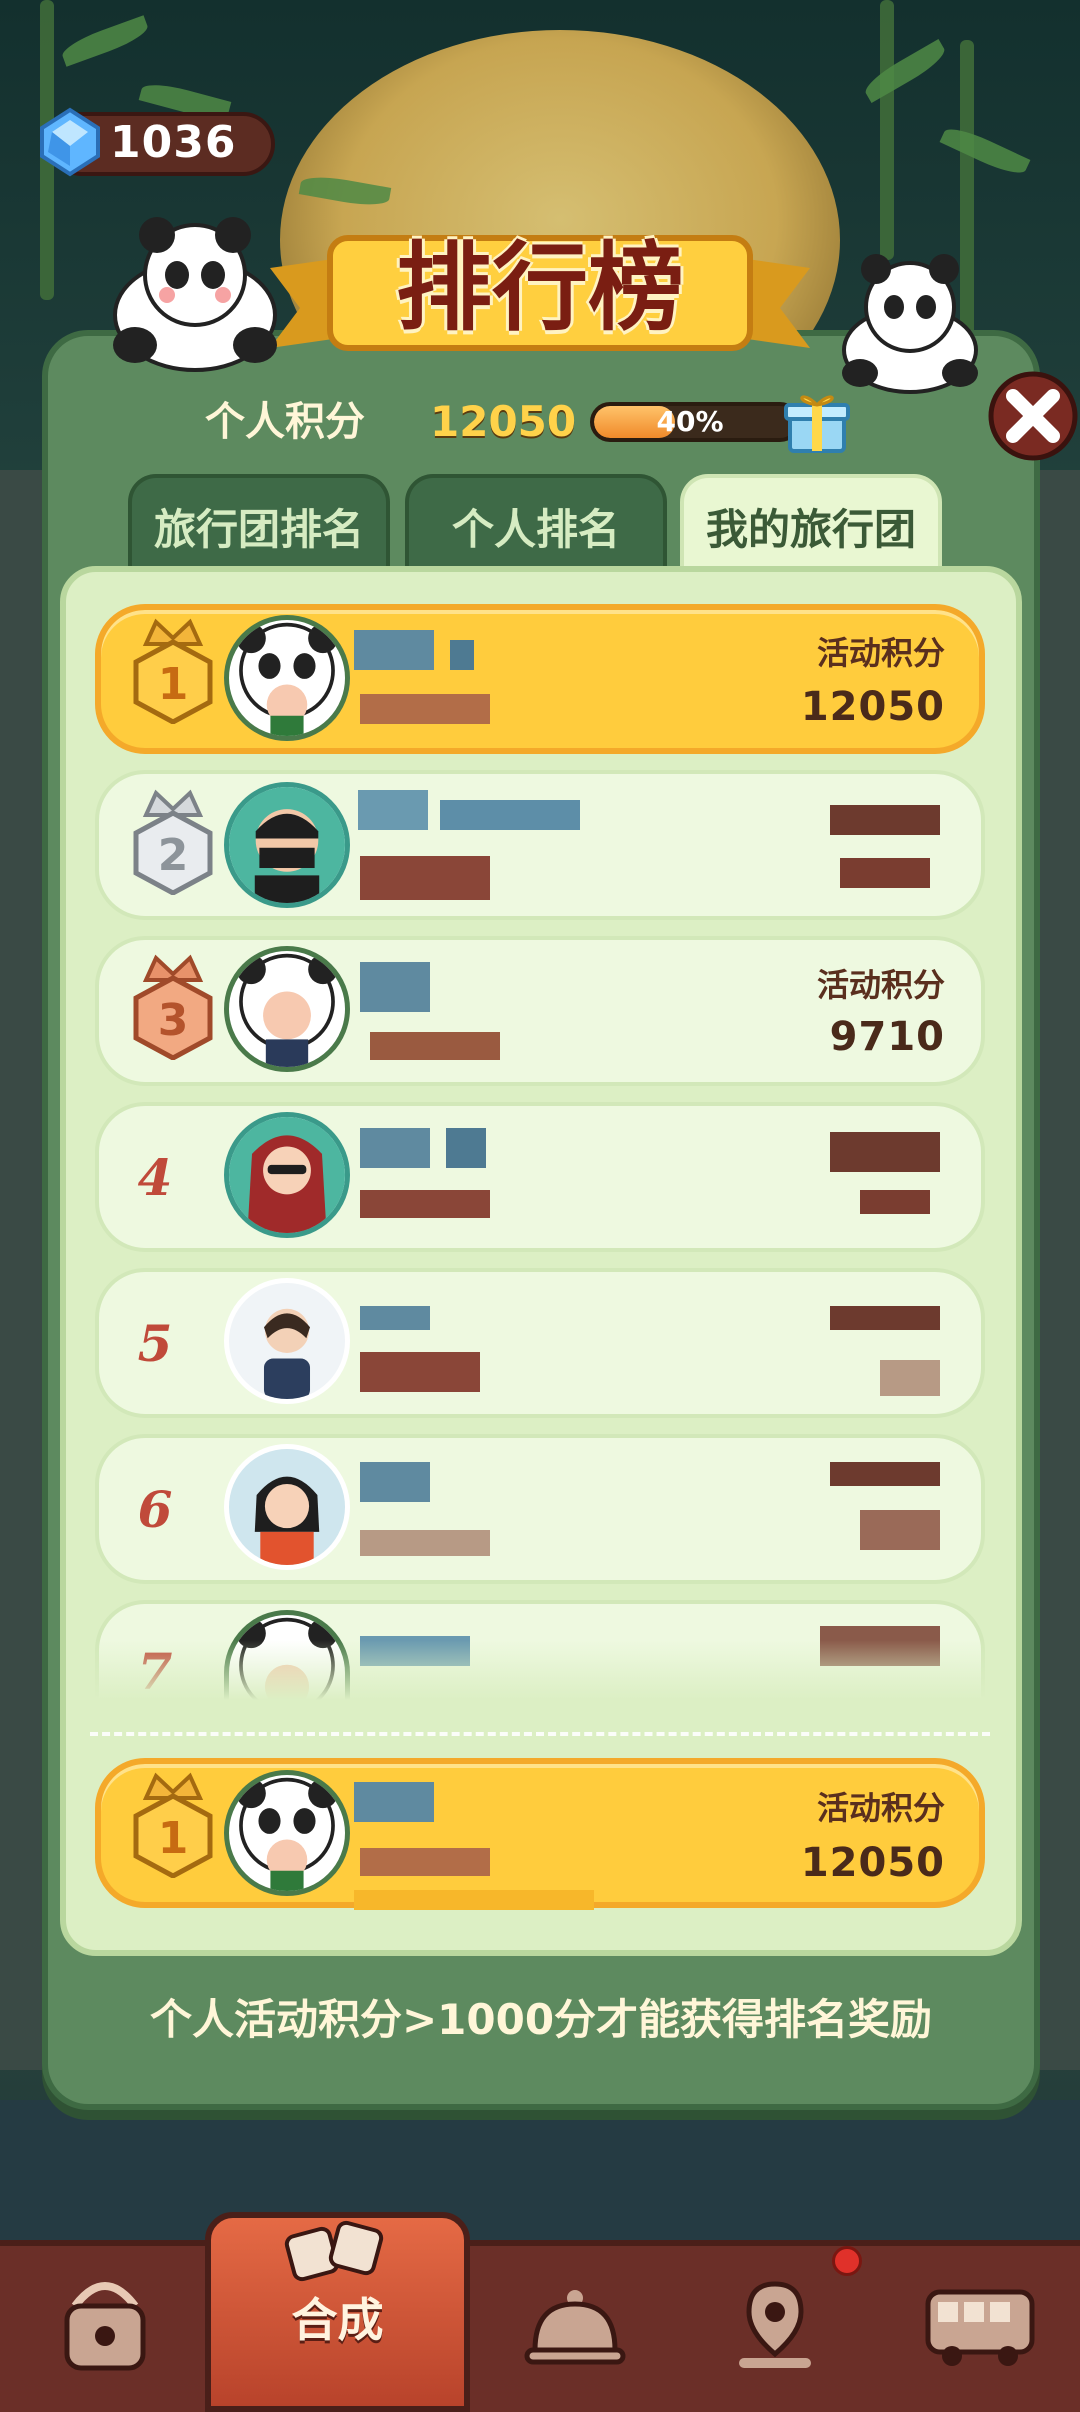 Image resolution: width=1080 pixels, height=2412 pixels. Describe the element at coordinates (980, 2325) in the screenshot. I see `bus-icon` at that location.